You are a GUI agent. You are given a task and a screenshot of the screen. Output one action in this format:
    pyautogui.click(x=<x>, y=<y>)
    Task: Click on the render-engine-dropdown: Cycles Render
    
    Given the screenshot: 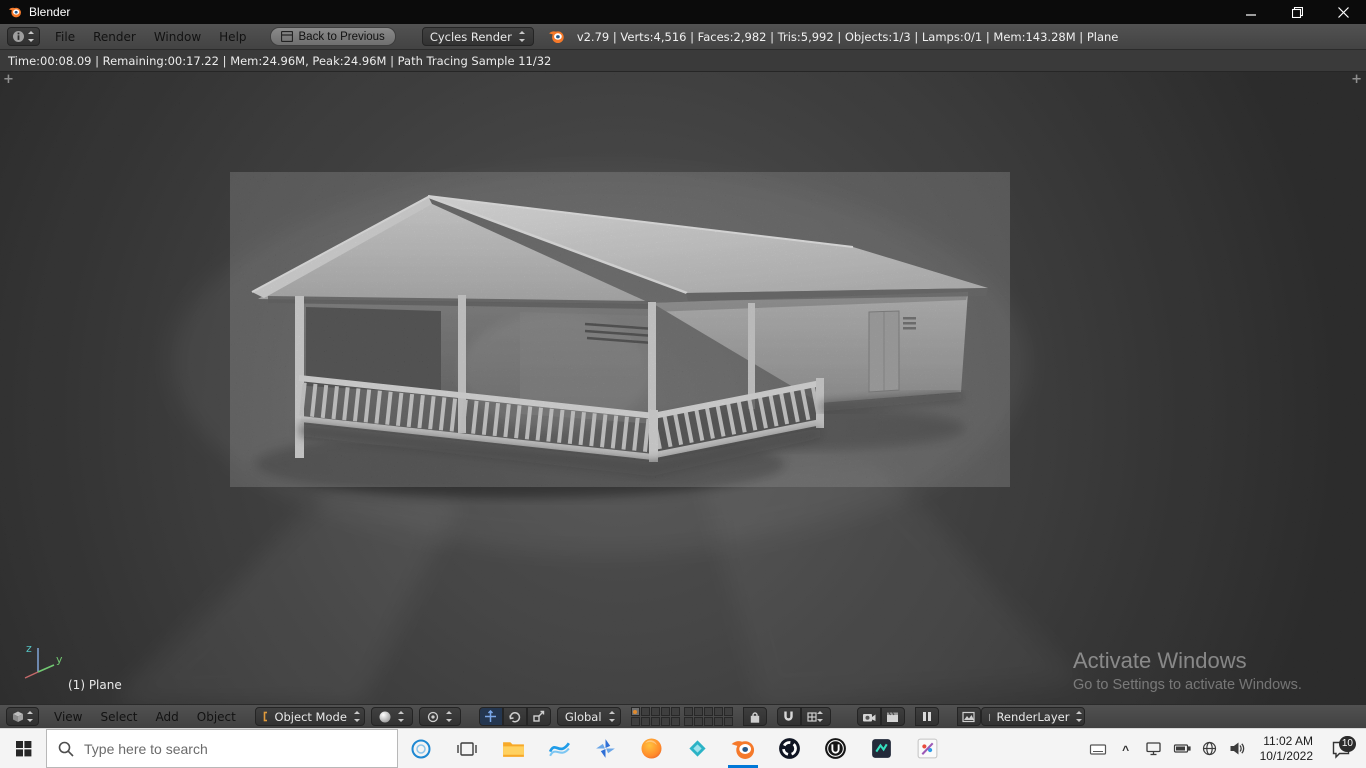 What is the action you would take?
    pyautogui.click(x=477, y=36)
    